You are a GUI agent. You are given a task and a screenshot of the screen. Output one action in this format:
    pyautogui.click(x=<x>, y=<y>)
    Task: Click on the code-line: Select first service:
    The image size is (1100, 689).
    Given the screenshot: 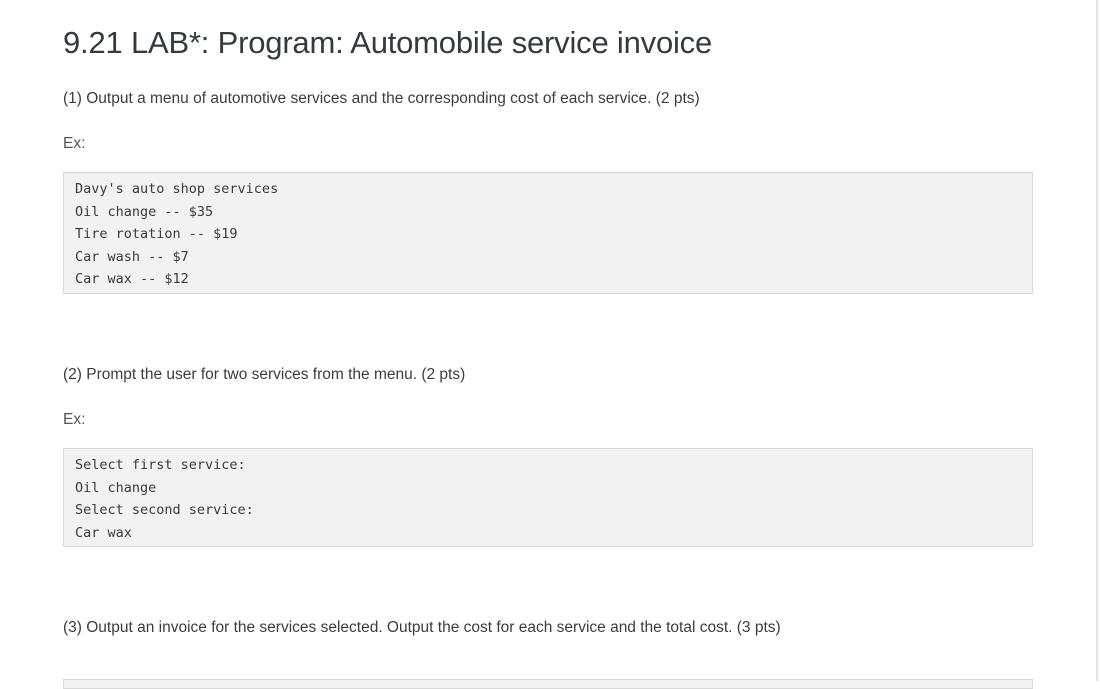 What is the action you would take?
    pyautogui.click(x=160, y=465)
    